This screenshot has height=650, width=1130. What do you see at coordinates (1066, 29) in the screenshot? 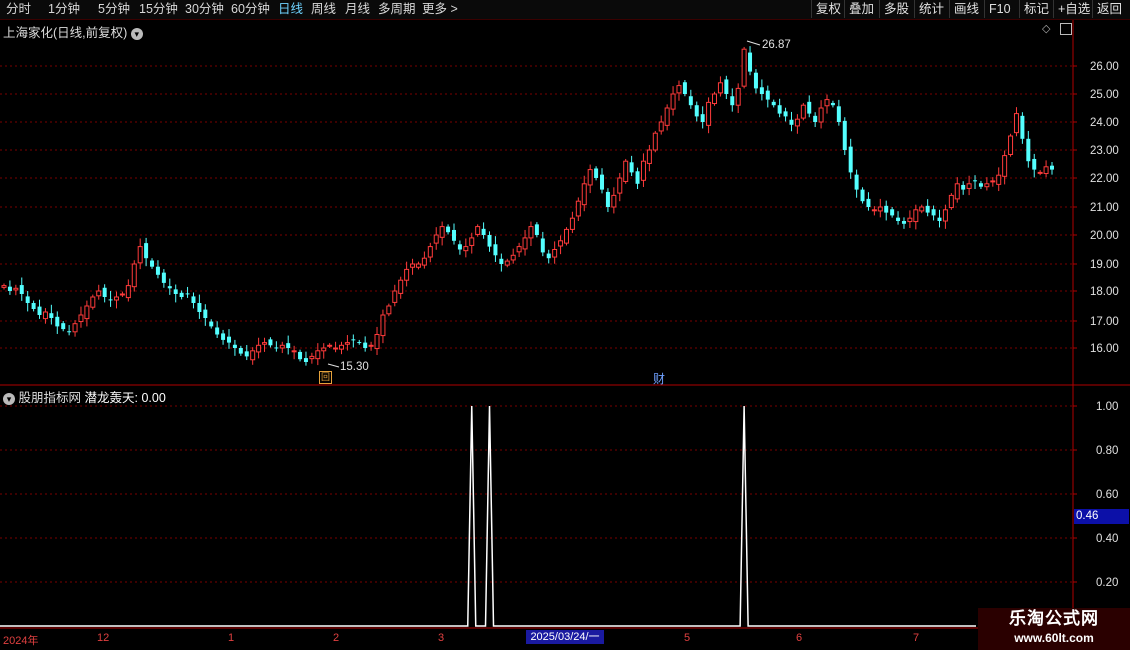
I see `panel-layout-icon` at bounding box center [1066, 29].